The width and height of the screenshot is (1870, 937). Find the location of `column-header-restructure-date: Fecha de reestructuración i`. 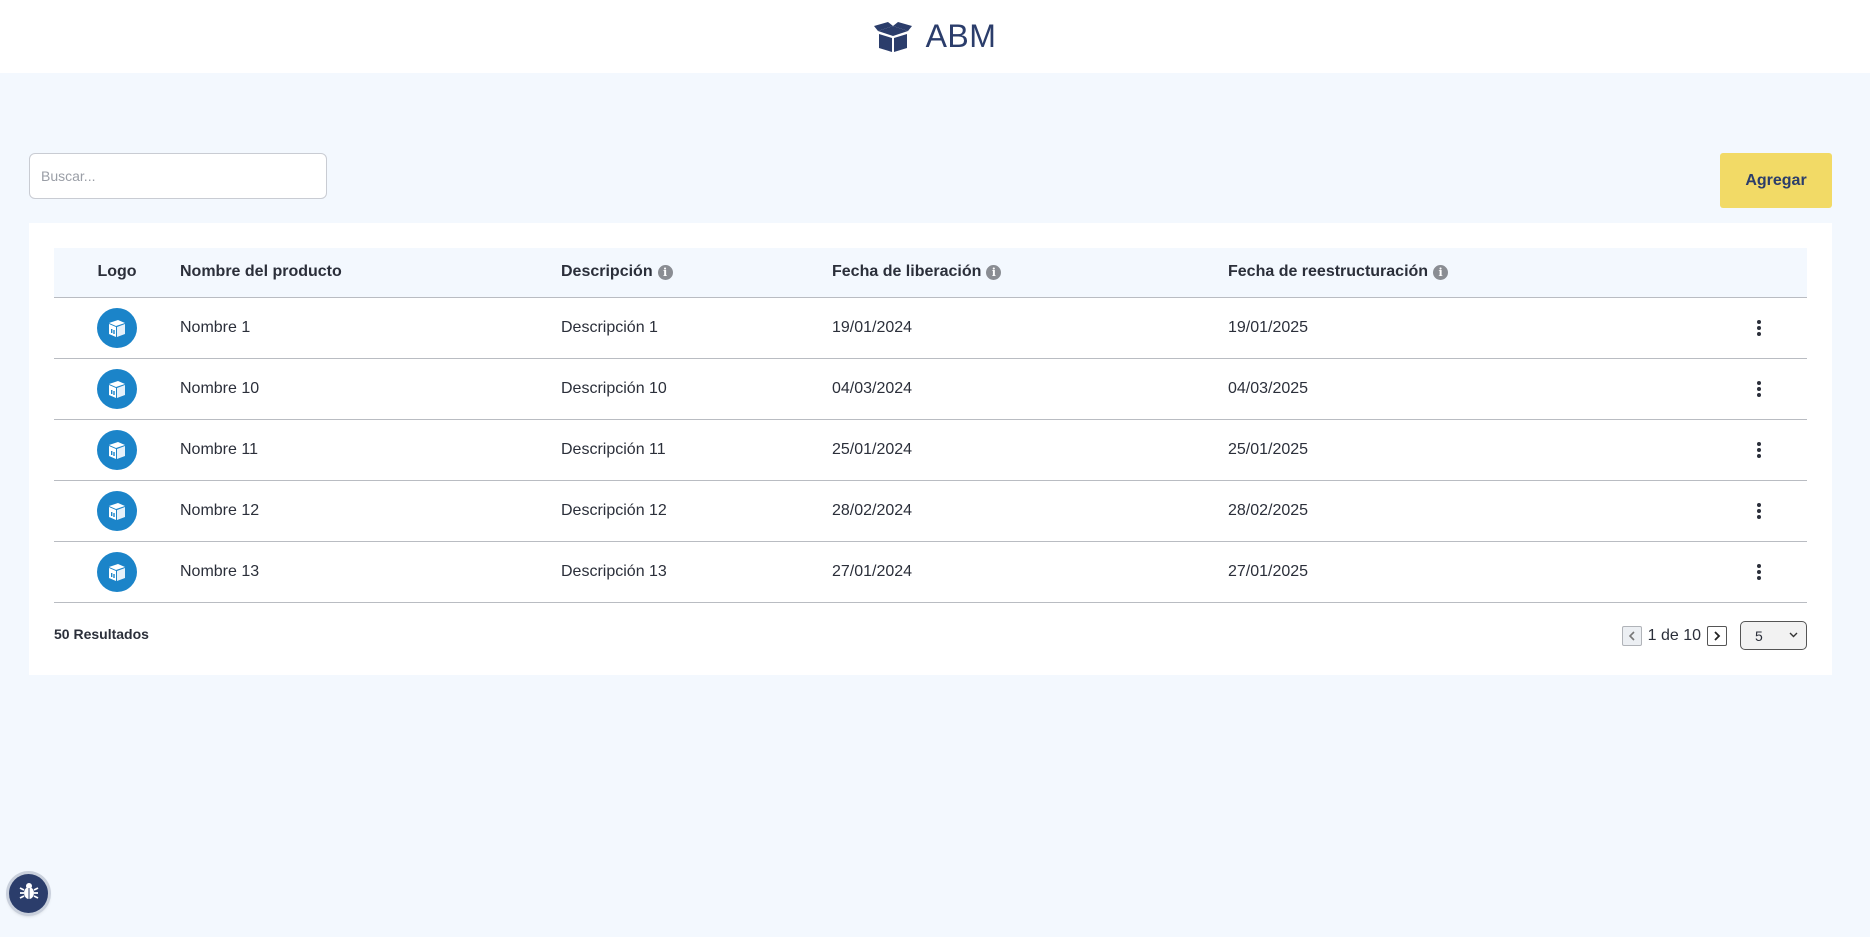

column-header-restructure-date: Fecha de reestructuración i is located at coordinates (1473, 273).